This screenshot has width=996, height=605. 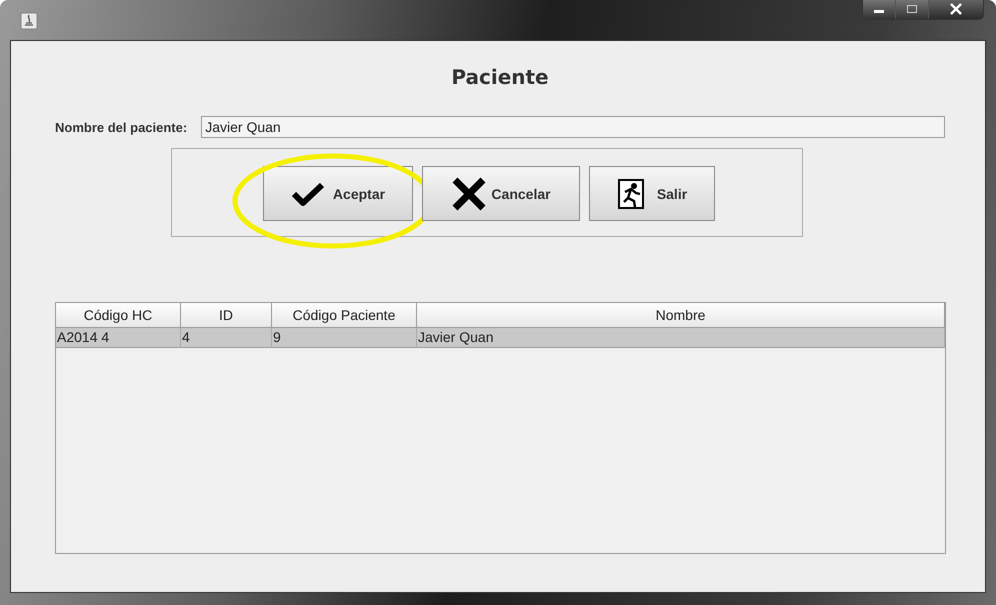 What do you see at coordinates (681, 315) in the screenshot?
I see `column-header: Nombre` at bounding box center [681, 315].